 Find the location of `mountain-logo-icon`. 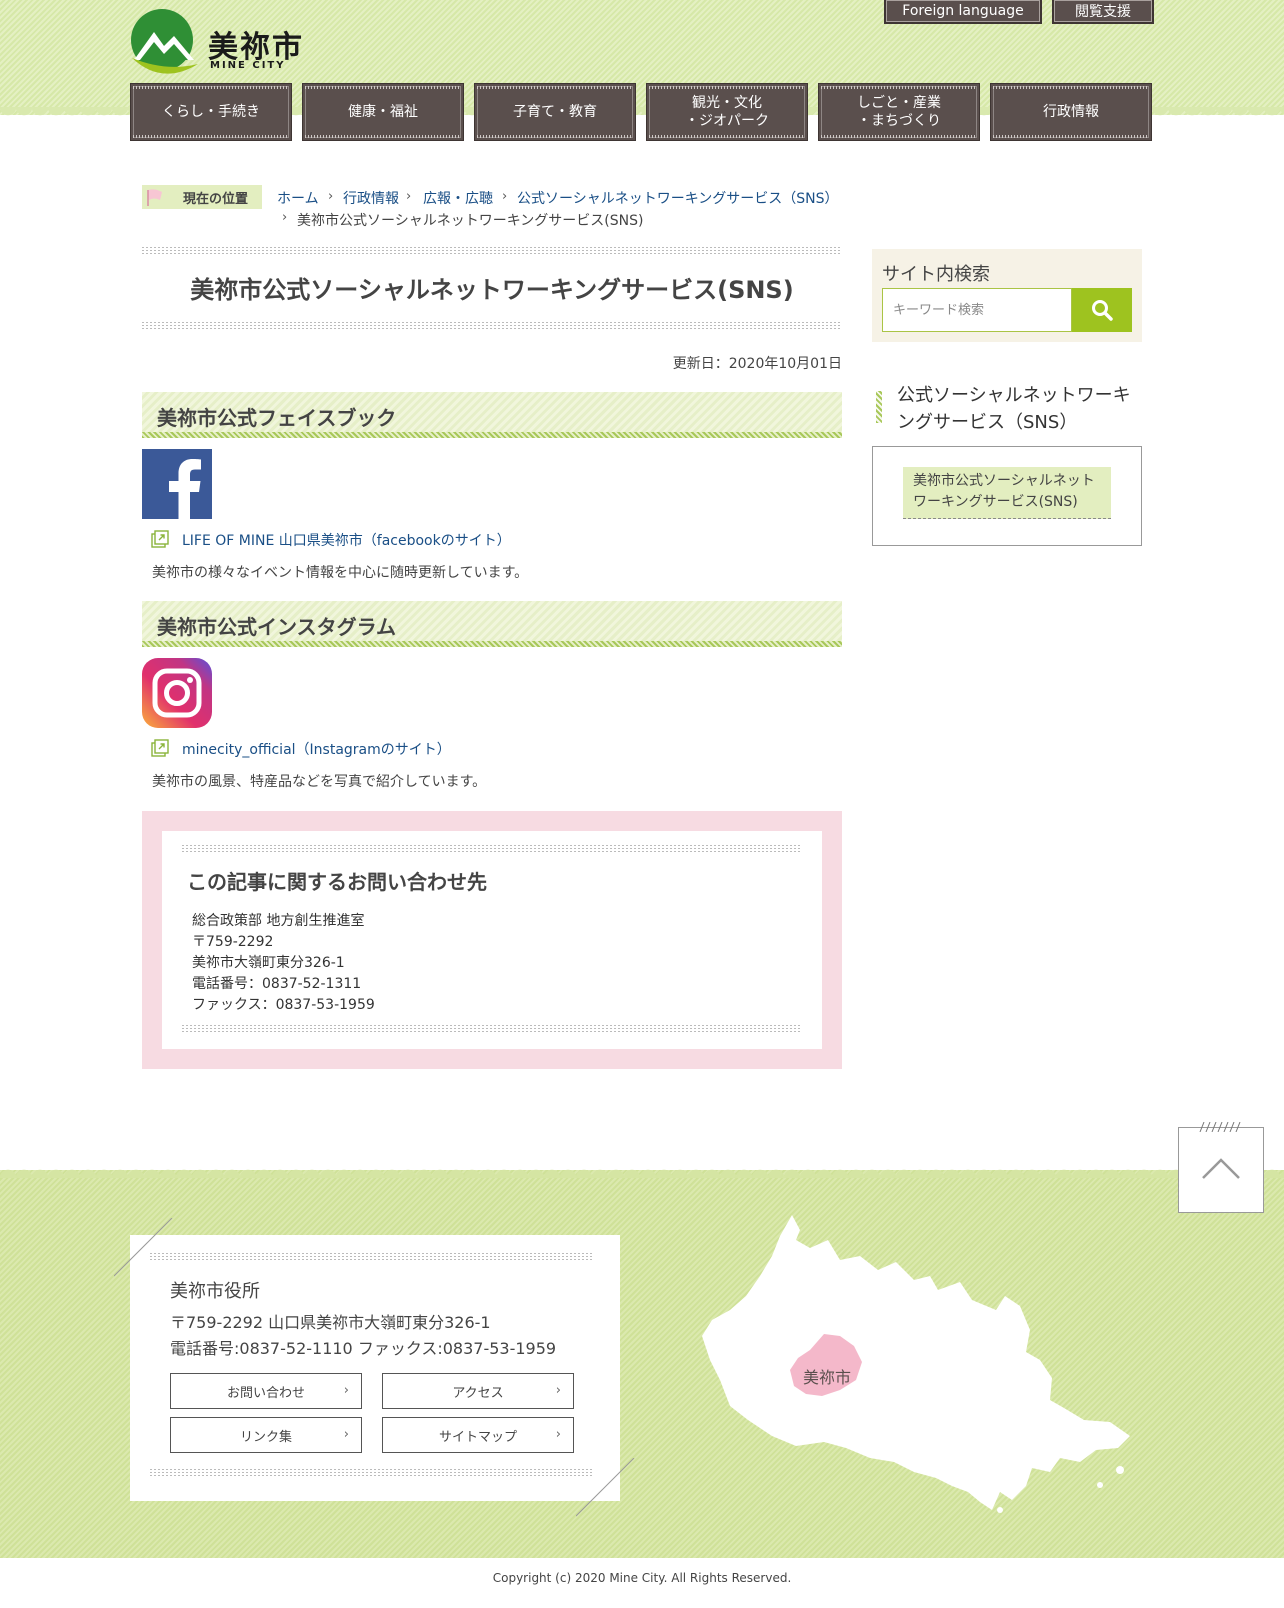

mountain-logo-icon is located at coordinates (164, 41).